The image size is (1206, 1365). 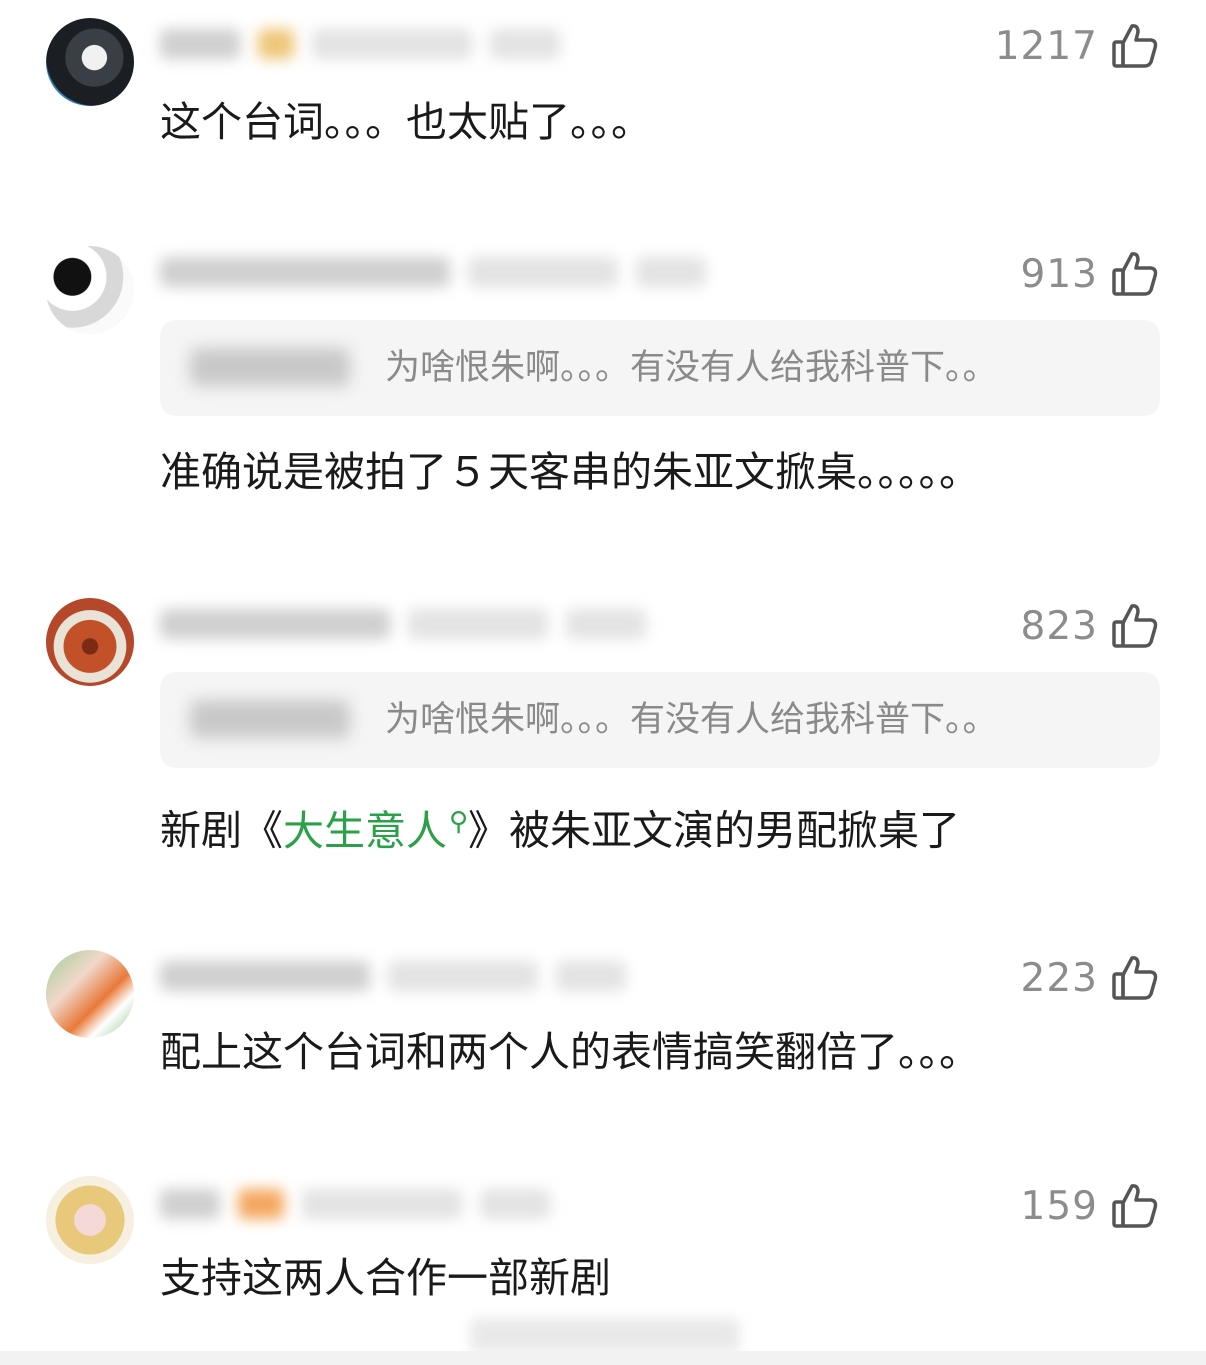 What do you see at coordinates (1059, 274) in the screenshot?
I see `like-count: 913` at bounding box center [1059, 274].